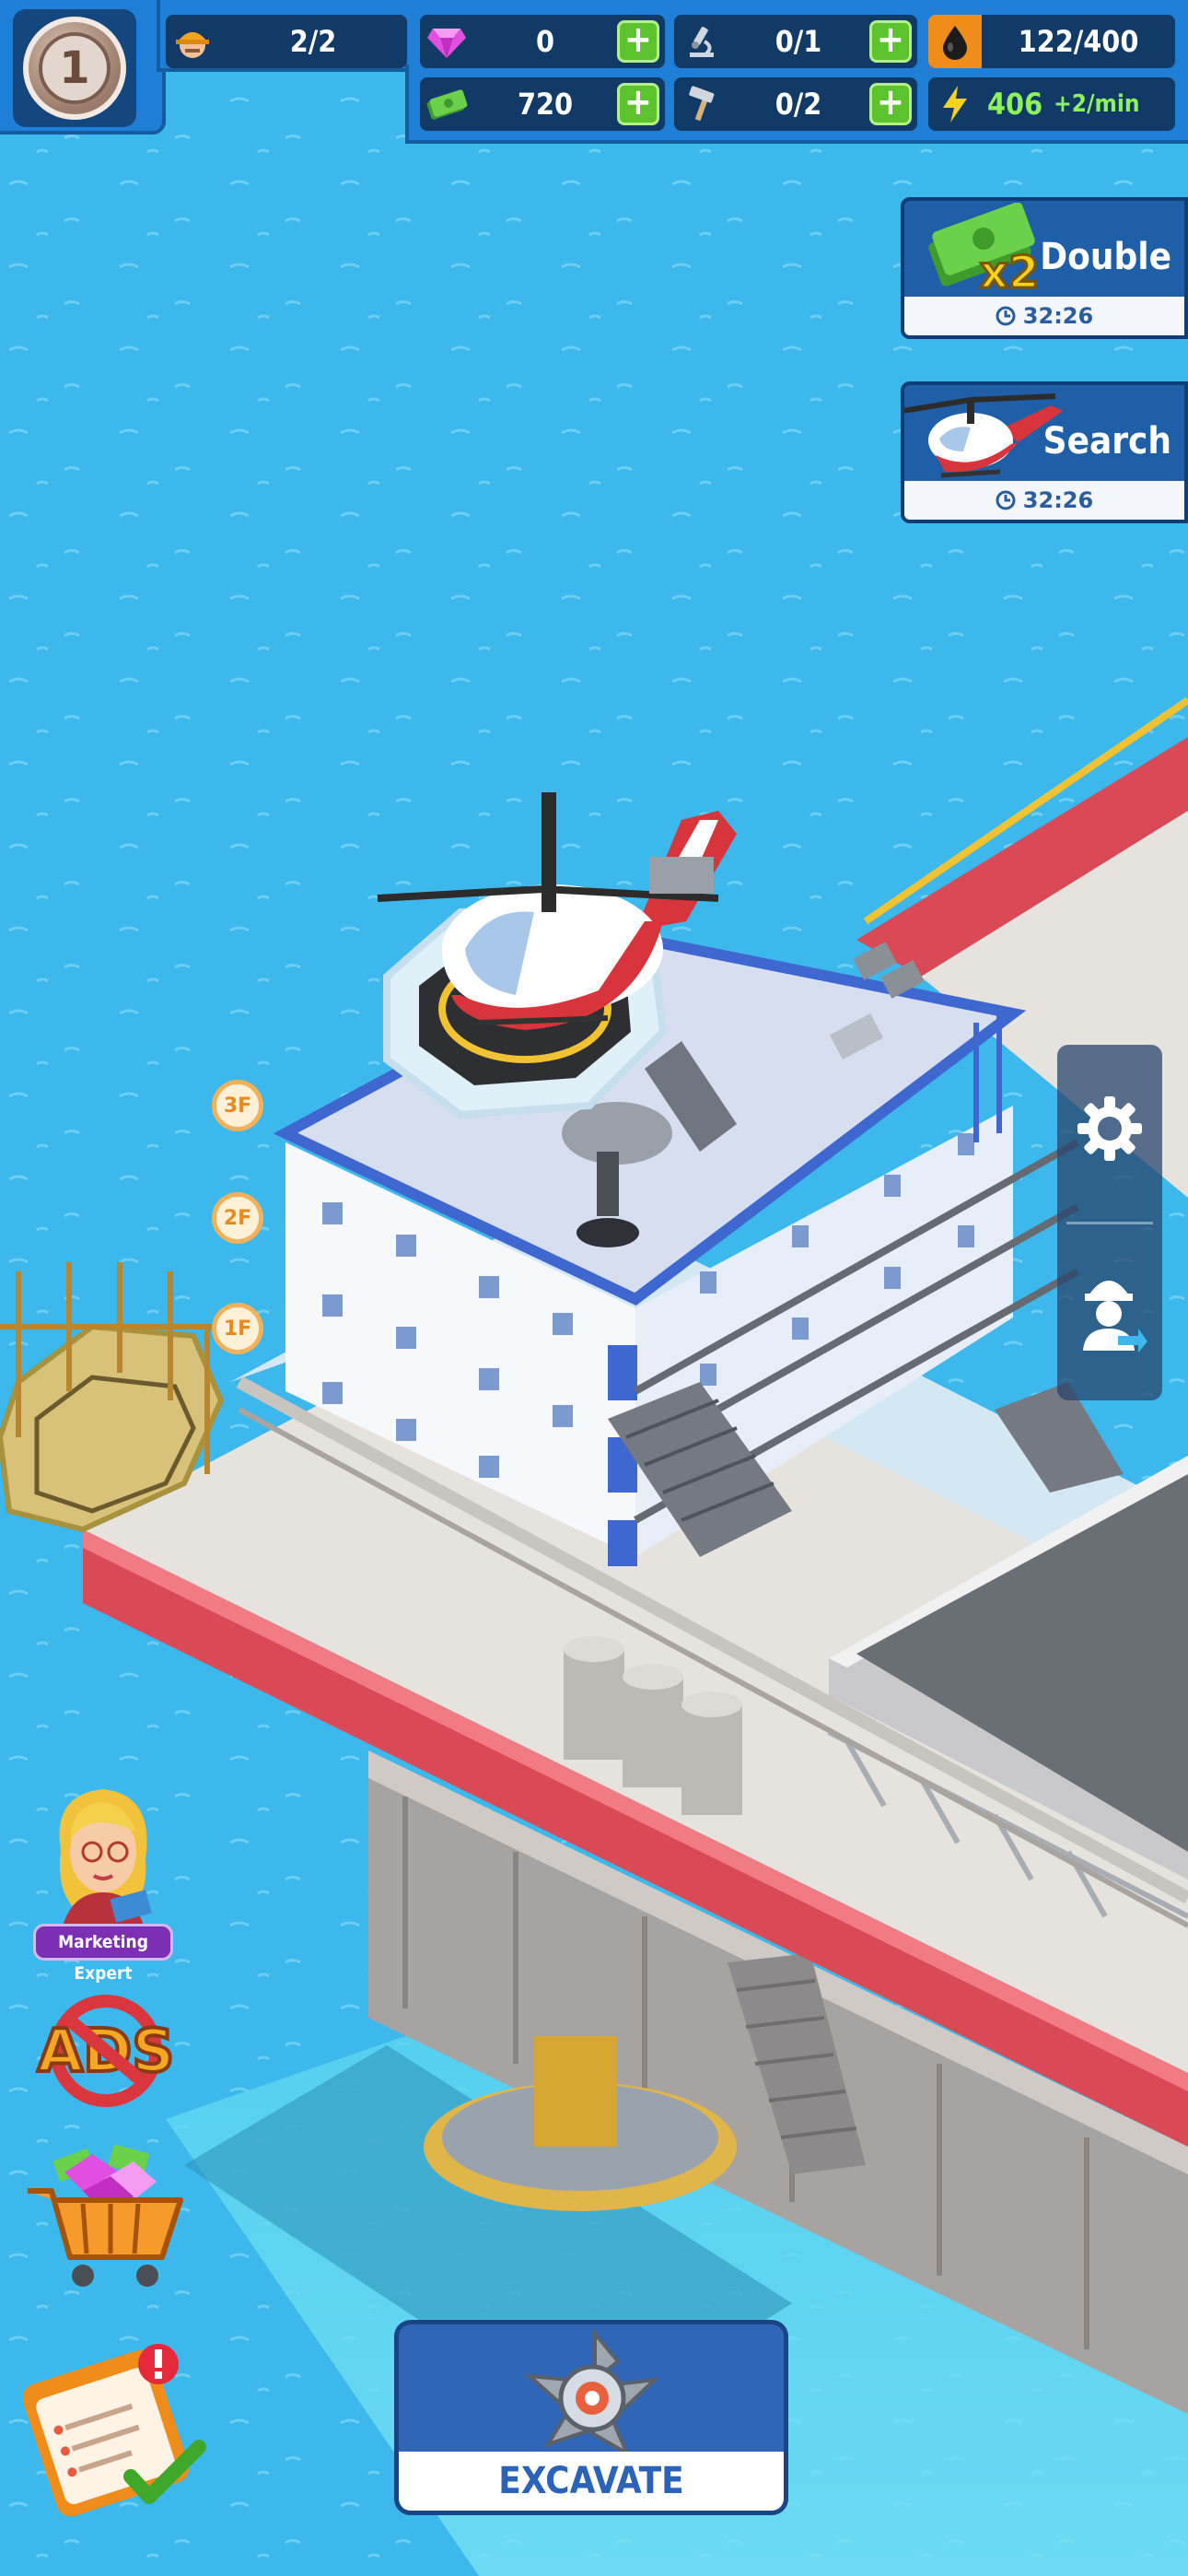 This screenshot has width=1188, height=2576. What do you see at coordinates (591, 2481) in the screenshot?
I see `excavate-label: EXCAVATE` at bounding box center [591, 2481].